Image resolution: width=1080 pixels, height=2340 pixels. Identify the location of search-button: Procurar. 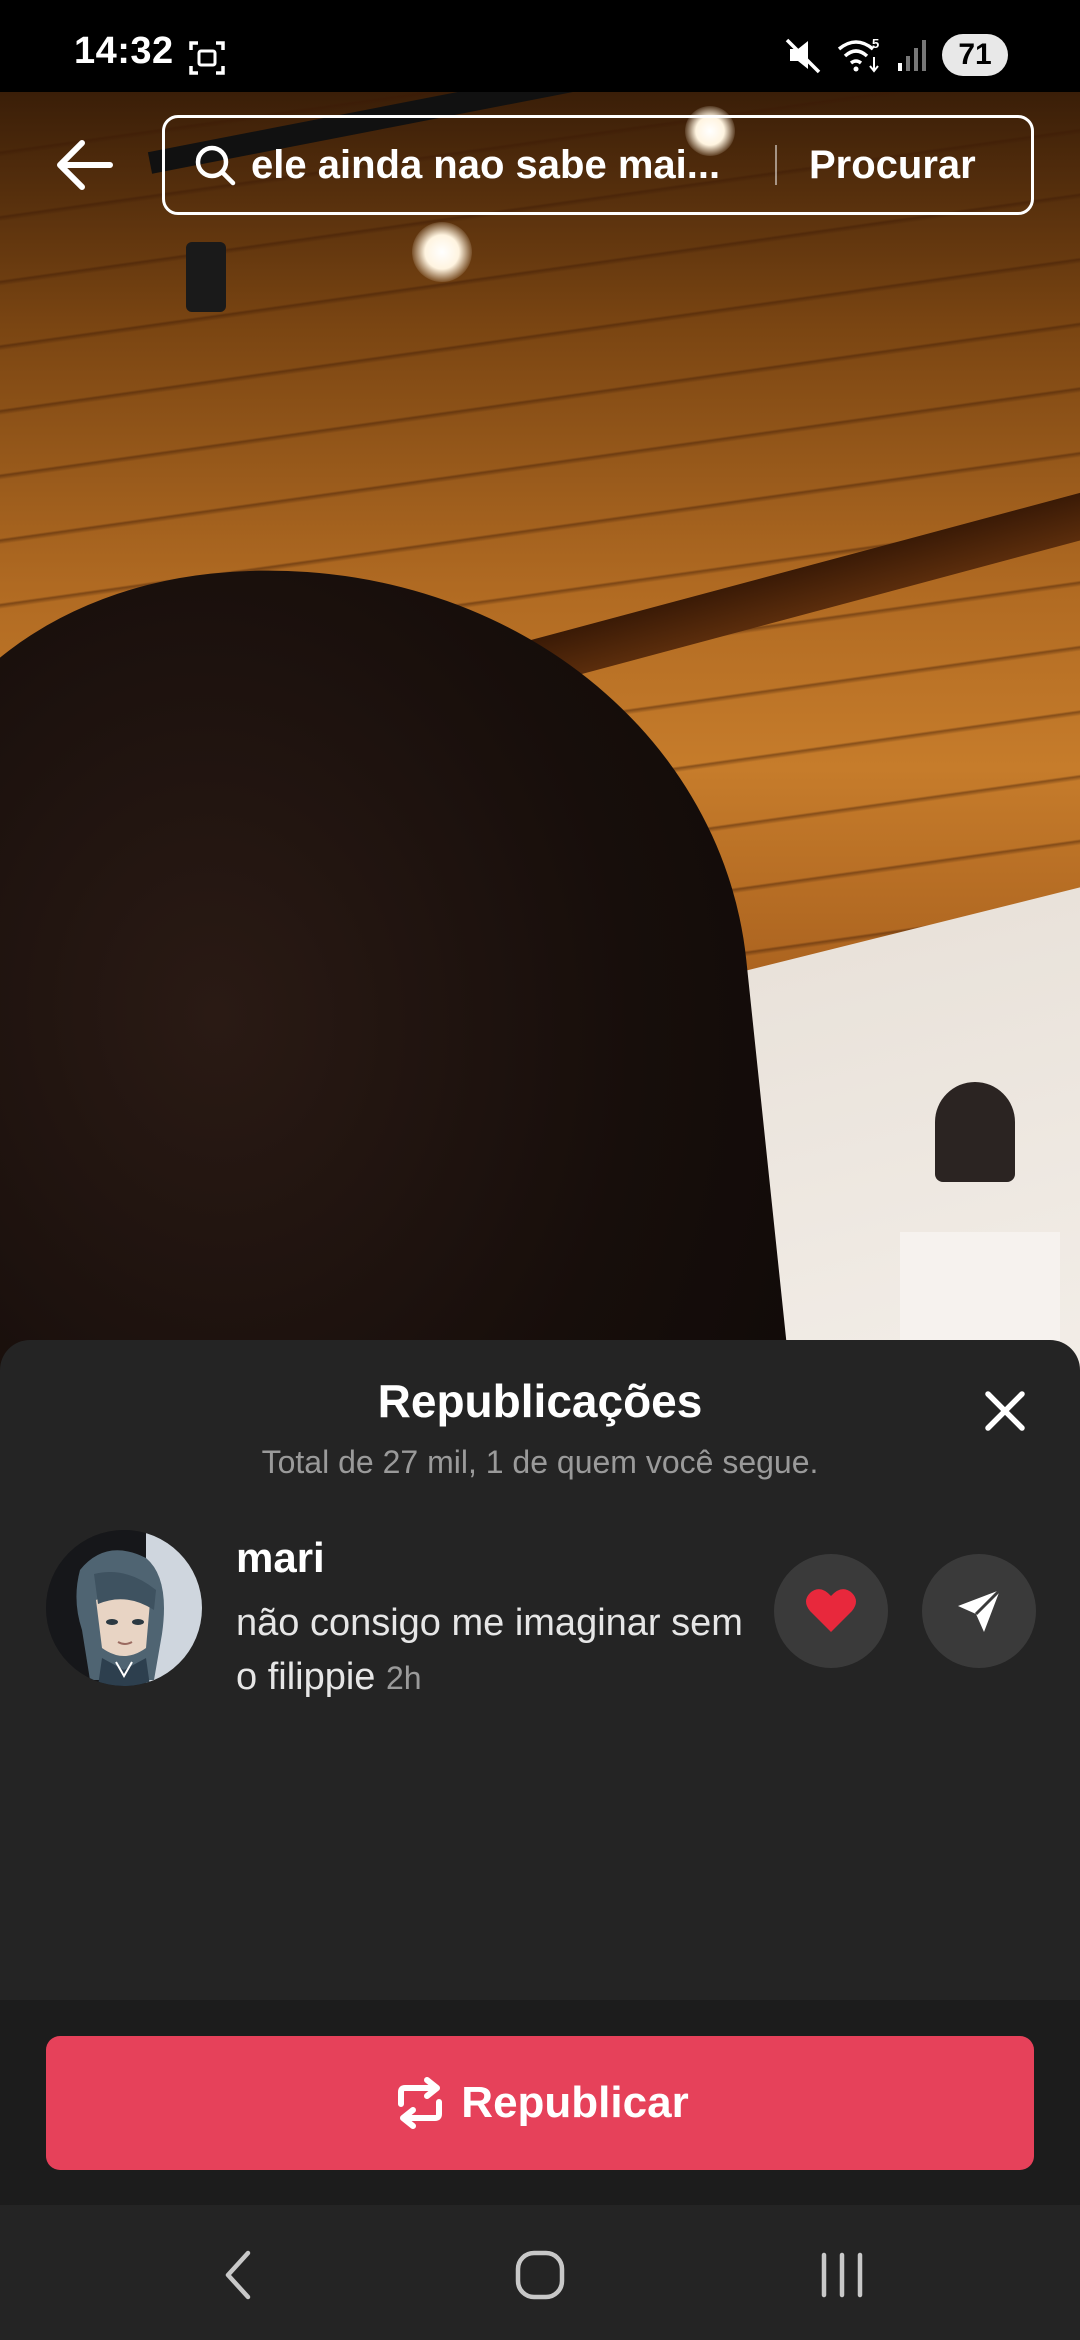
(892, 165).